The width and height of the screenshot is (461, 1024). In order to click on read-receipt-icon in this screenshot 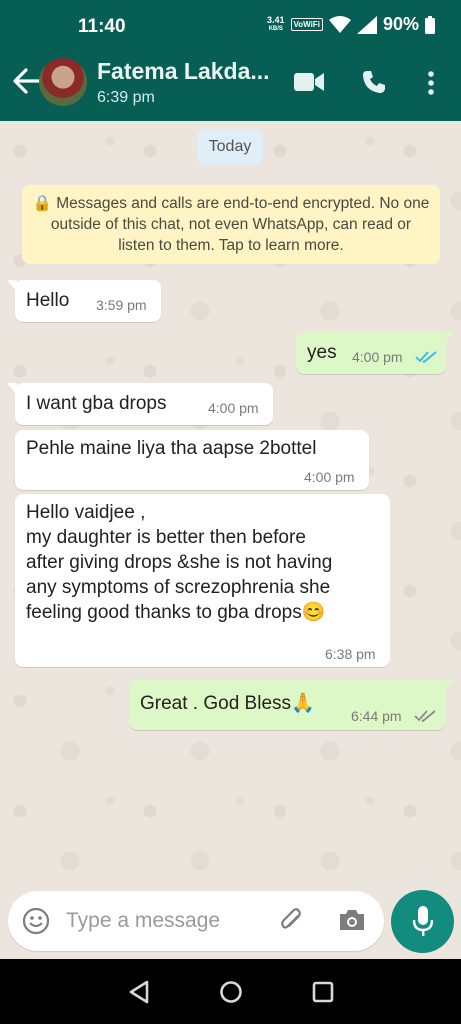, I will do `click(426, 357)`.